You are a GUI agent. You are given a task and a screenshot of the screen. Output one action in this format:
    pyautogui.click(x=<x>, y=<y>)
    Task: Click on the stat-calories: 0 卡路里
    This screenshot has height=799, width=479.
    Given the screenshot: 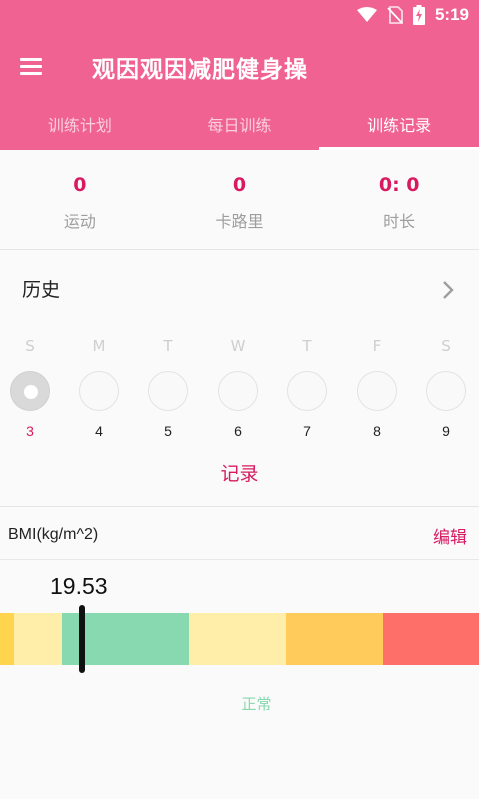 What is the action you would take?
    pyautogui.click(x=240, y=199)
    